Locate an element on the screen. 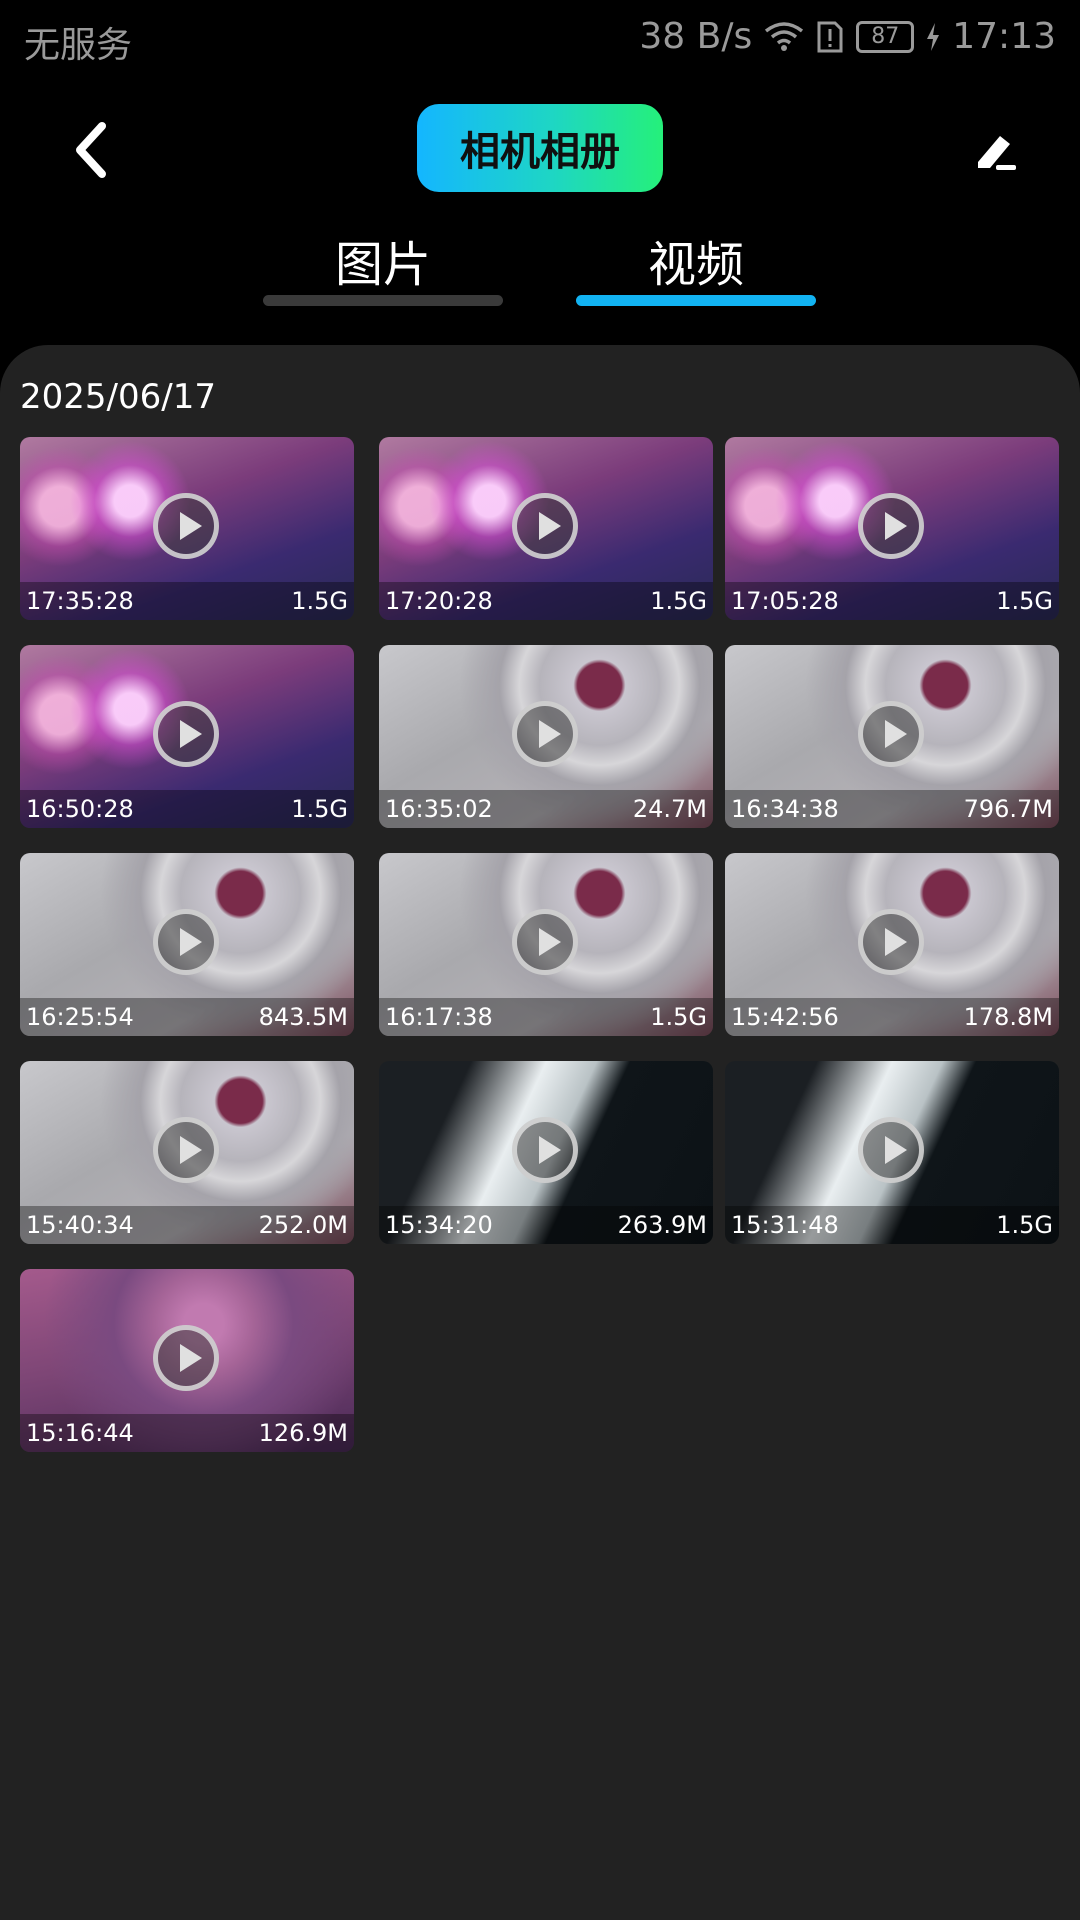 The image size is (1080, 1920). video-time: 15:34:20 is located at coordinates (439, 1225).